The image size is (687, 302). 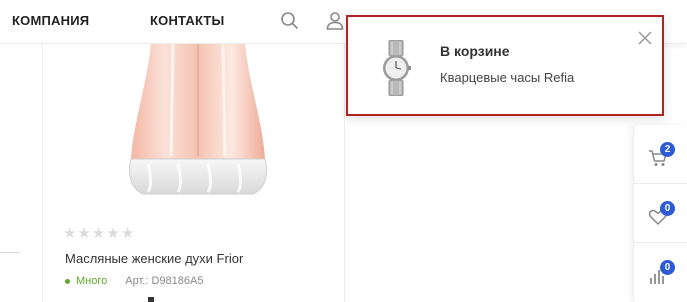 What do you see at coordinates (396, 68) in the screenshot?
I see `watch-thumbnail-image` at bounding box center [396, 68].